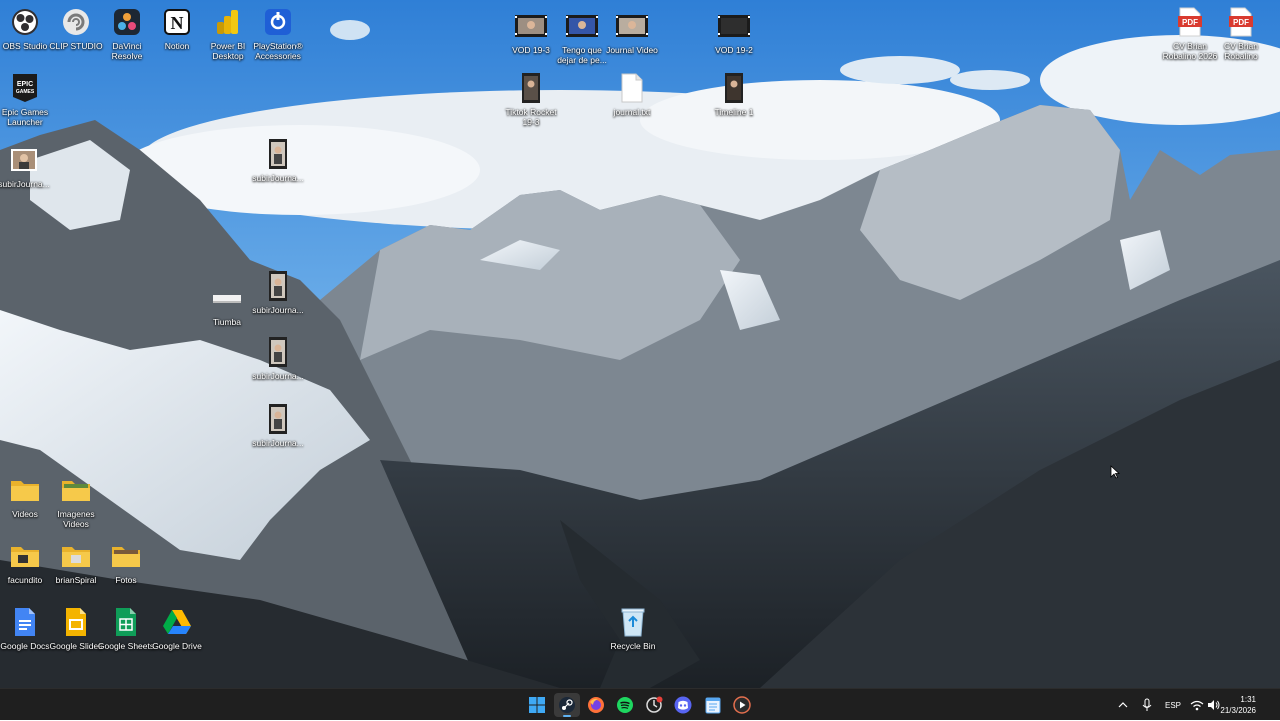  I want to click on notion-icon: N, so click(177, 22).